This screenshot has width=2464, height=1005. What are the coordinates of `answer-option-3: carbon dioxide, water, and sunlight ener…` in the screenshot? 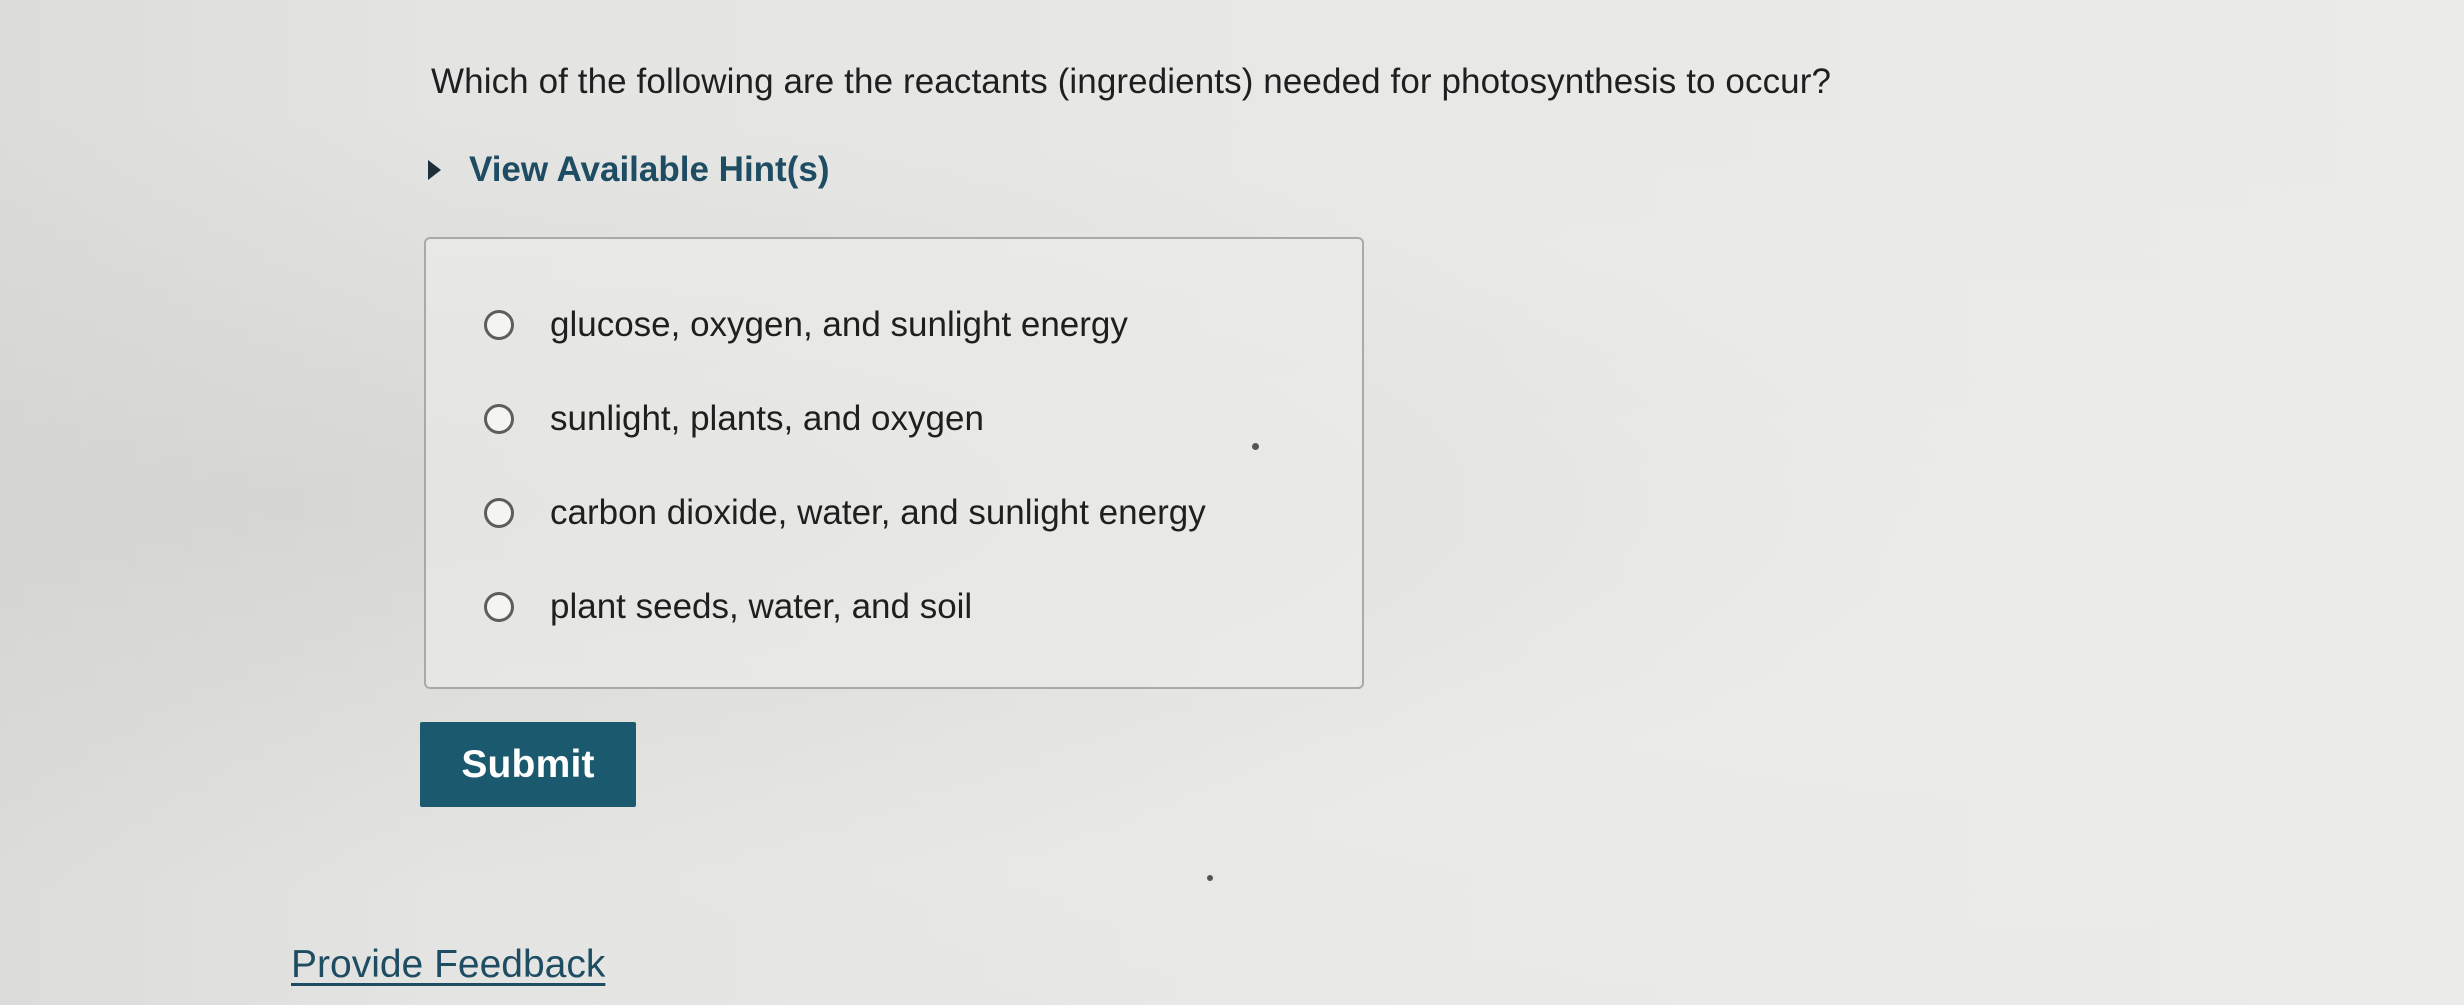 It's located at (845, 513).